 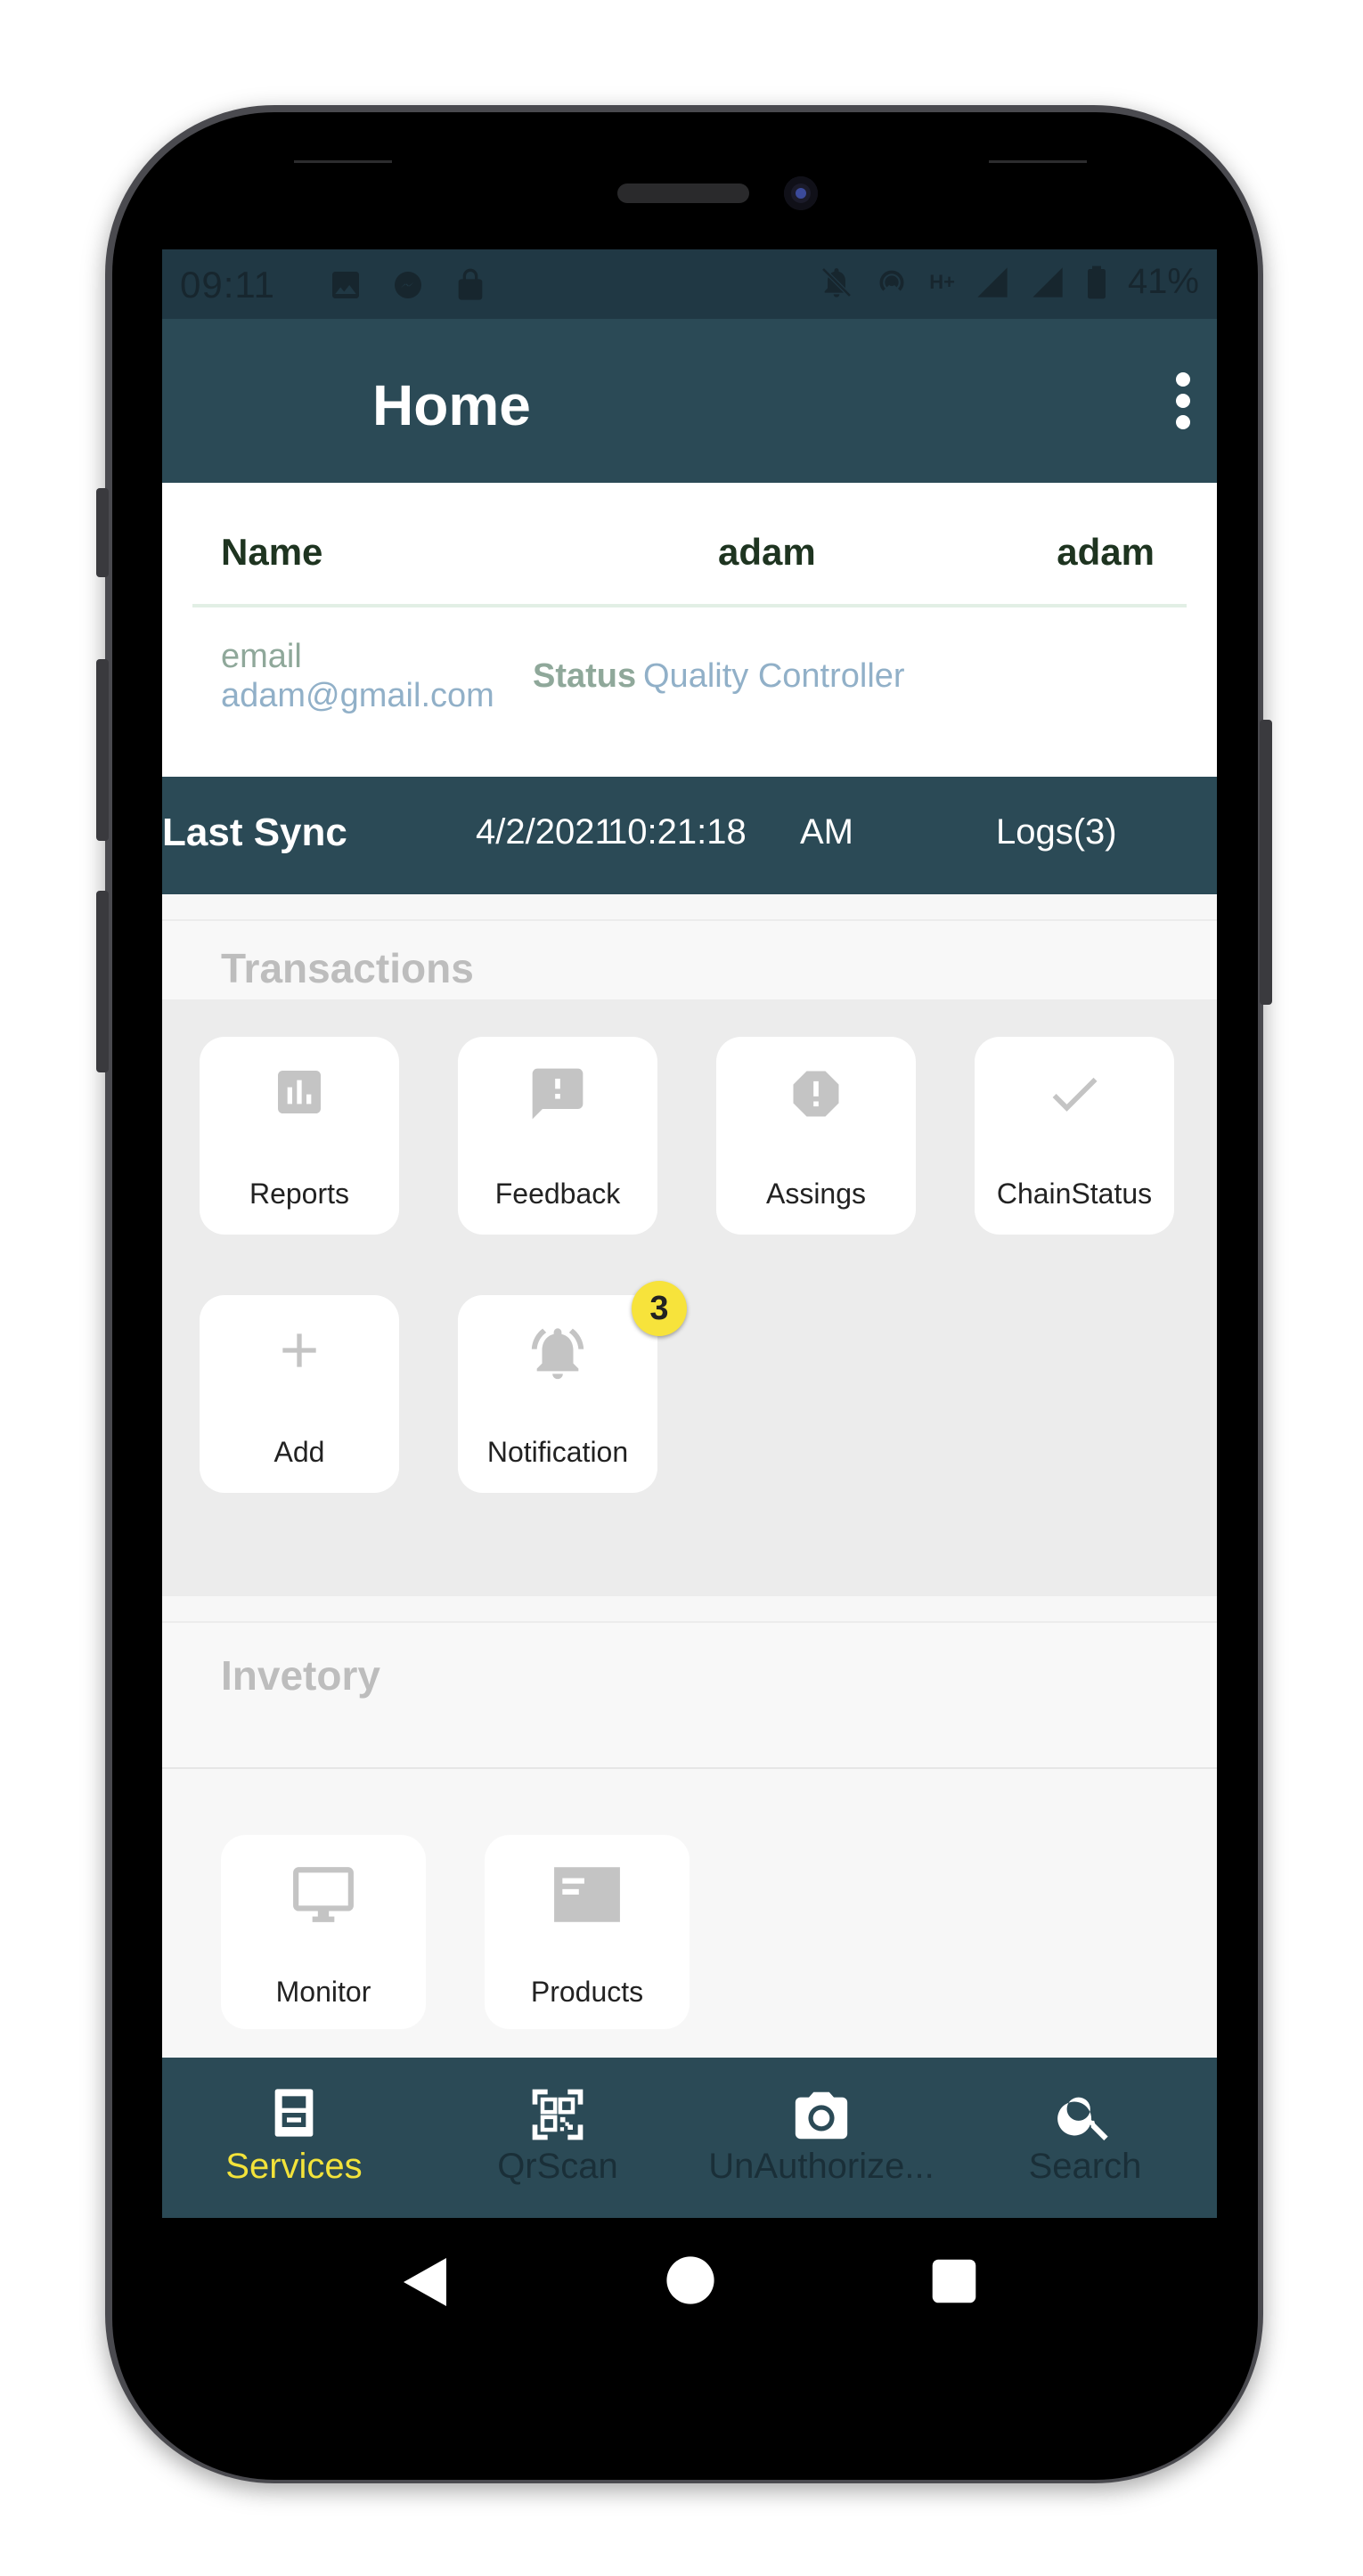 What do you see at coordinates (821, 2116) in the screenshot?
I see `camera-icon` at bounding box center [821, 2116].